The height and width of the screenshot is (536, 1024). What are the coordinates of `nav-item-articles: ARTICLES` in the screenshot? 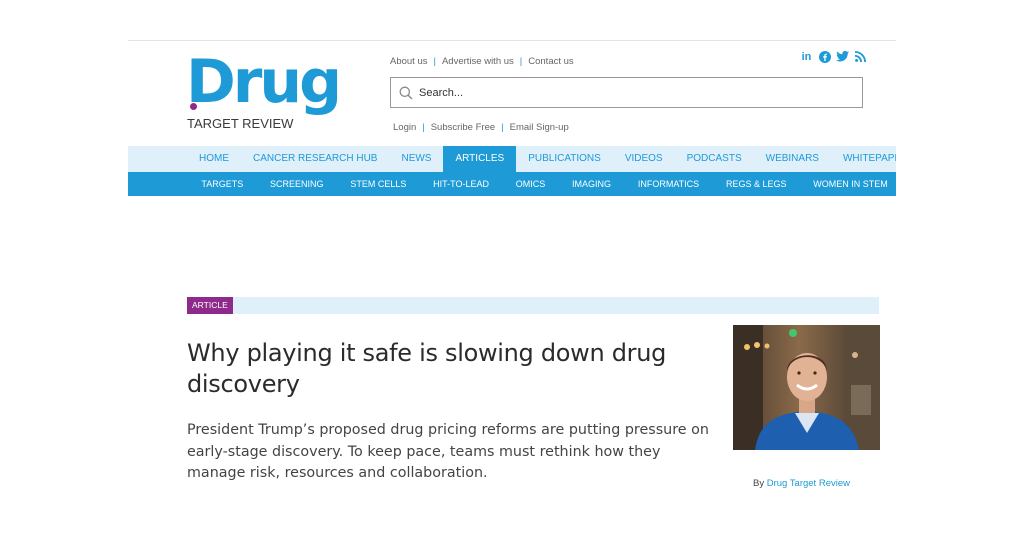 It's located at (480, 159).